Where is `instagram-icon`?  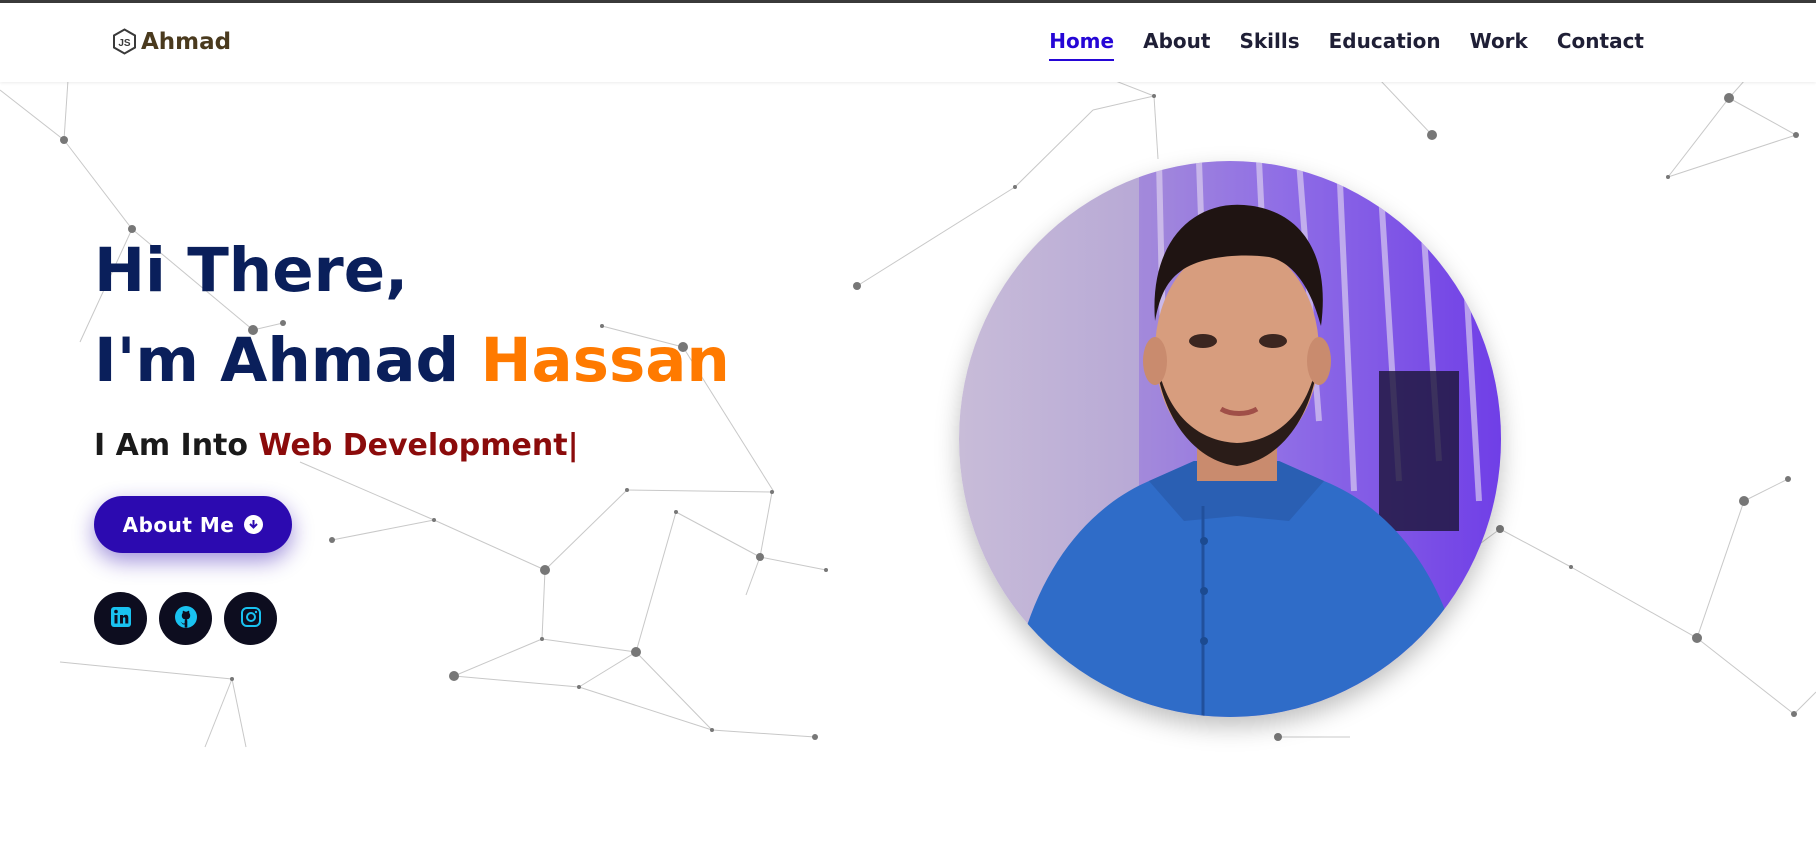 instagram-icon is located at coordinates (251, 619).